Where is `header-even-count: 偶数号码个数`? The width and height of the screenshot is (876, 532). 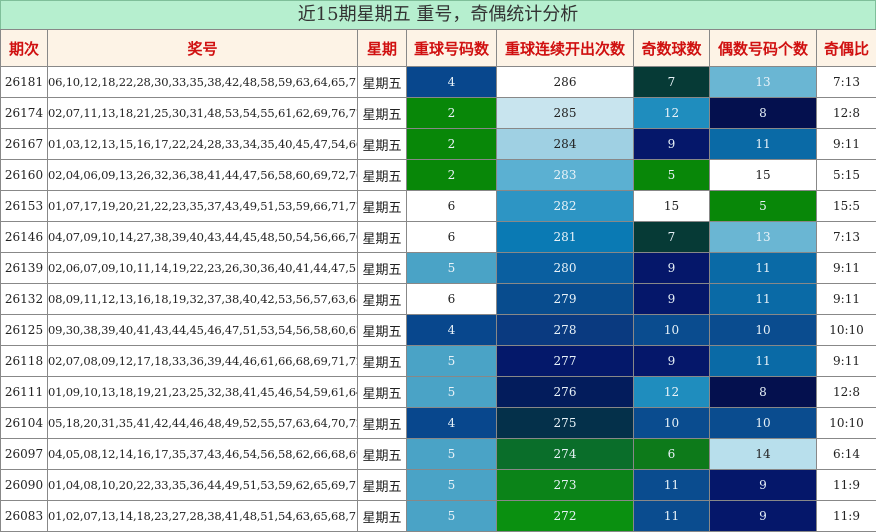
header-even-count: 偶数号码个数 is located at coordinates (763, 48).